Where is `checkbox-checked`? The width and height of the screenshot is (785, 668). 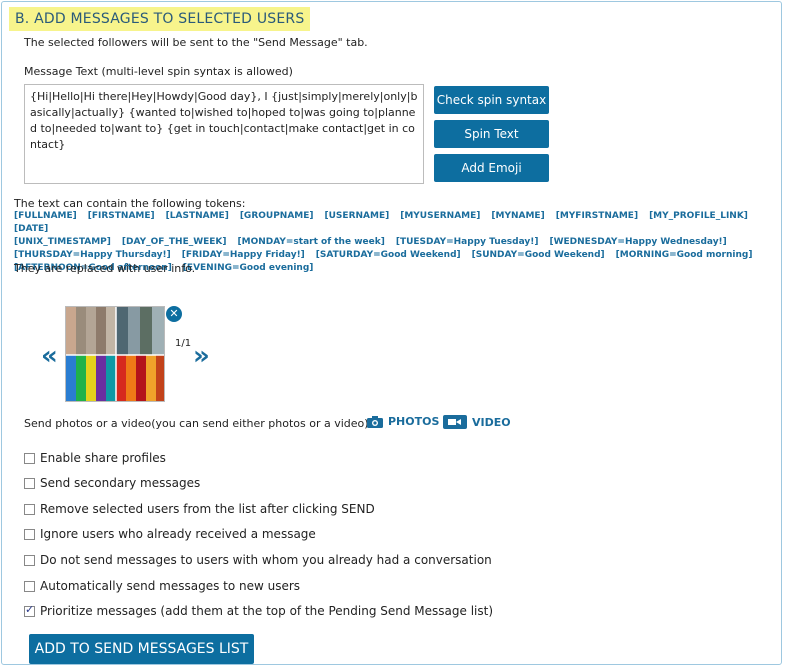 checkbox-checked is located at coordinates (29, 610).